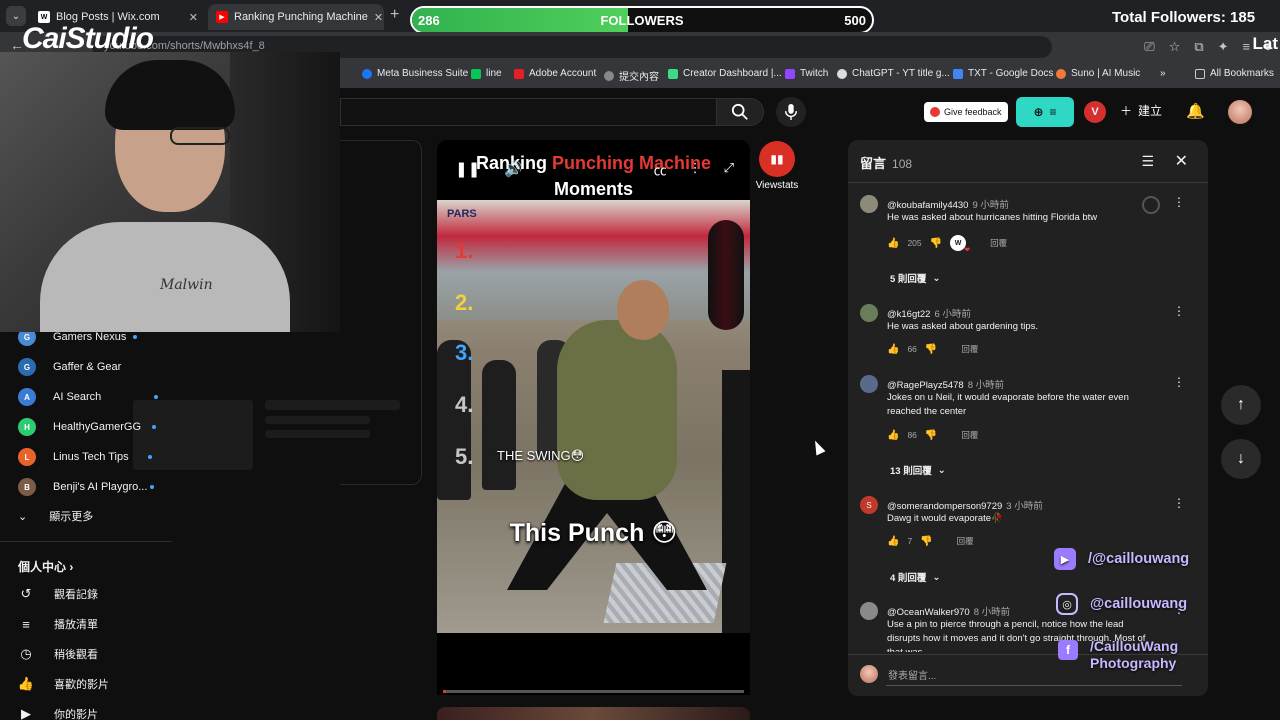  What do you see at coordinates (58, 624) in the screenshot?
I see `you-item-playlists: ≡ 播放清單` at bounding box center [58, 624].